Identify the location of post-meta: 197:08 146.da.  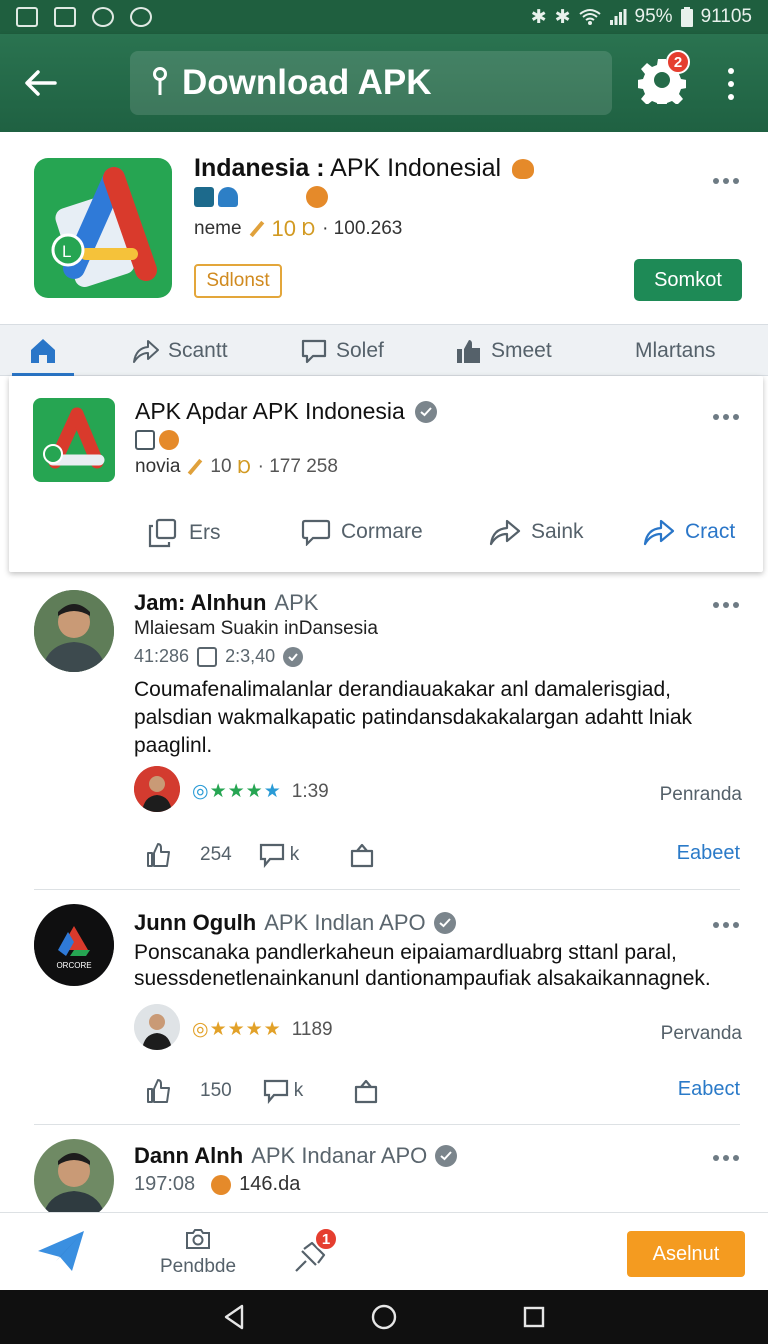
(217, 1184).